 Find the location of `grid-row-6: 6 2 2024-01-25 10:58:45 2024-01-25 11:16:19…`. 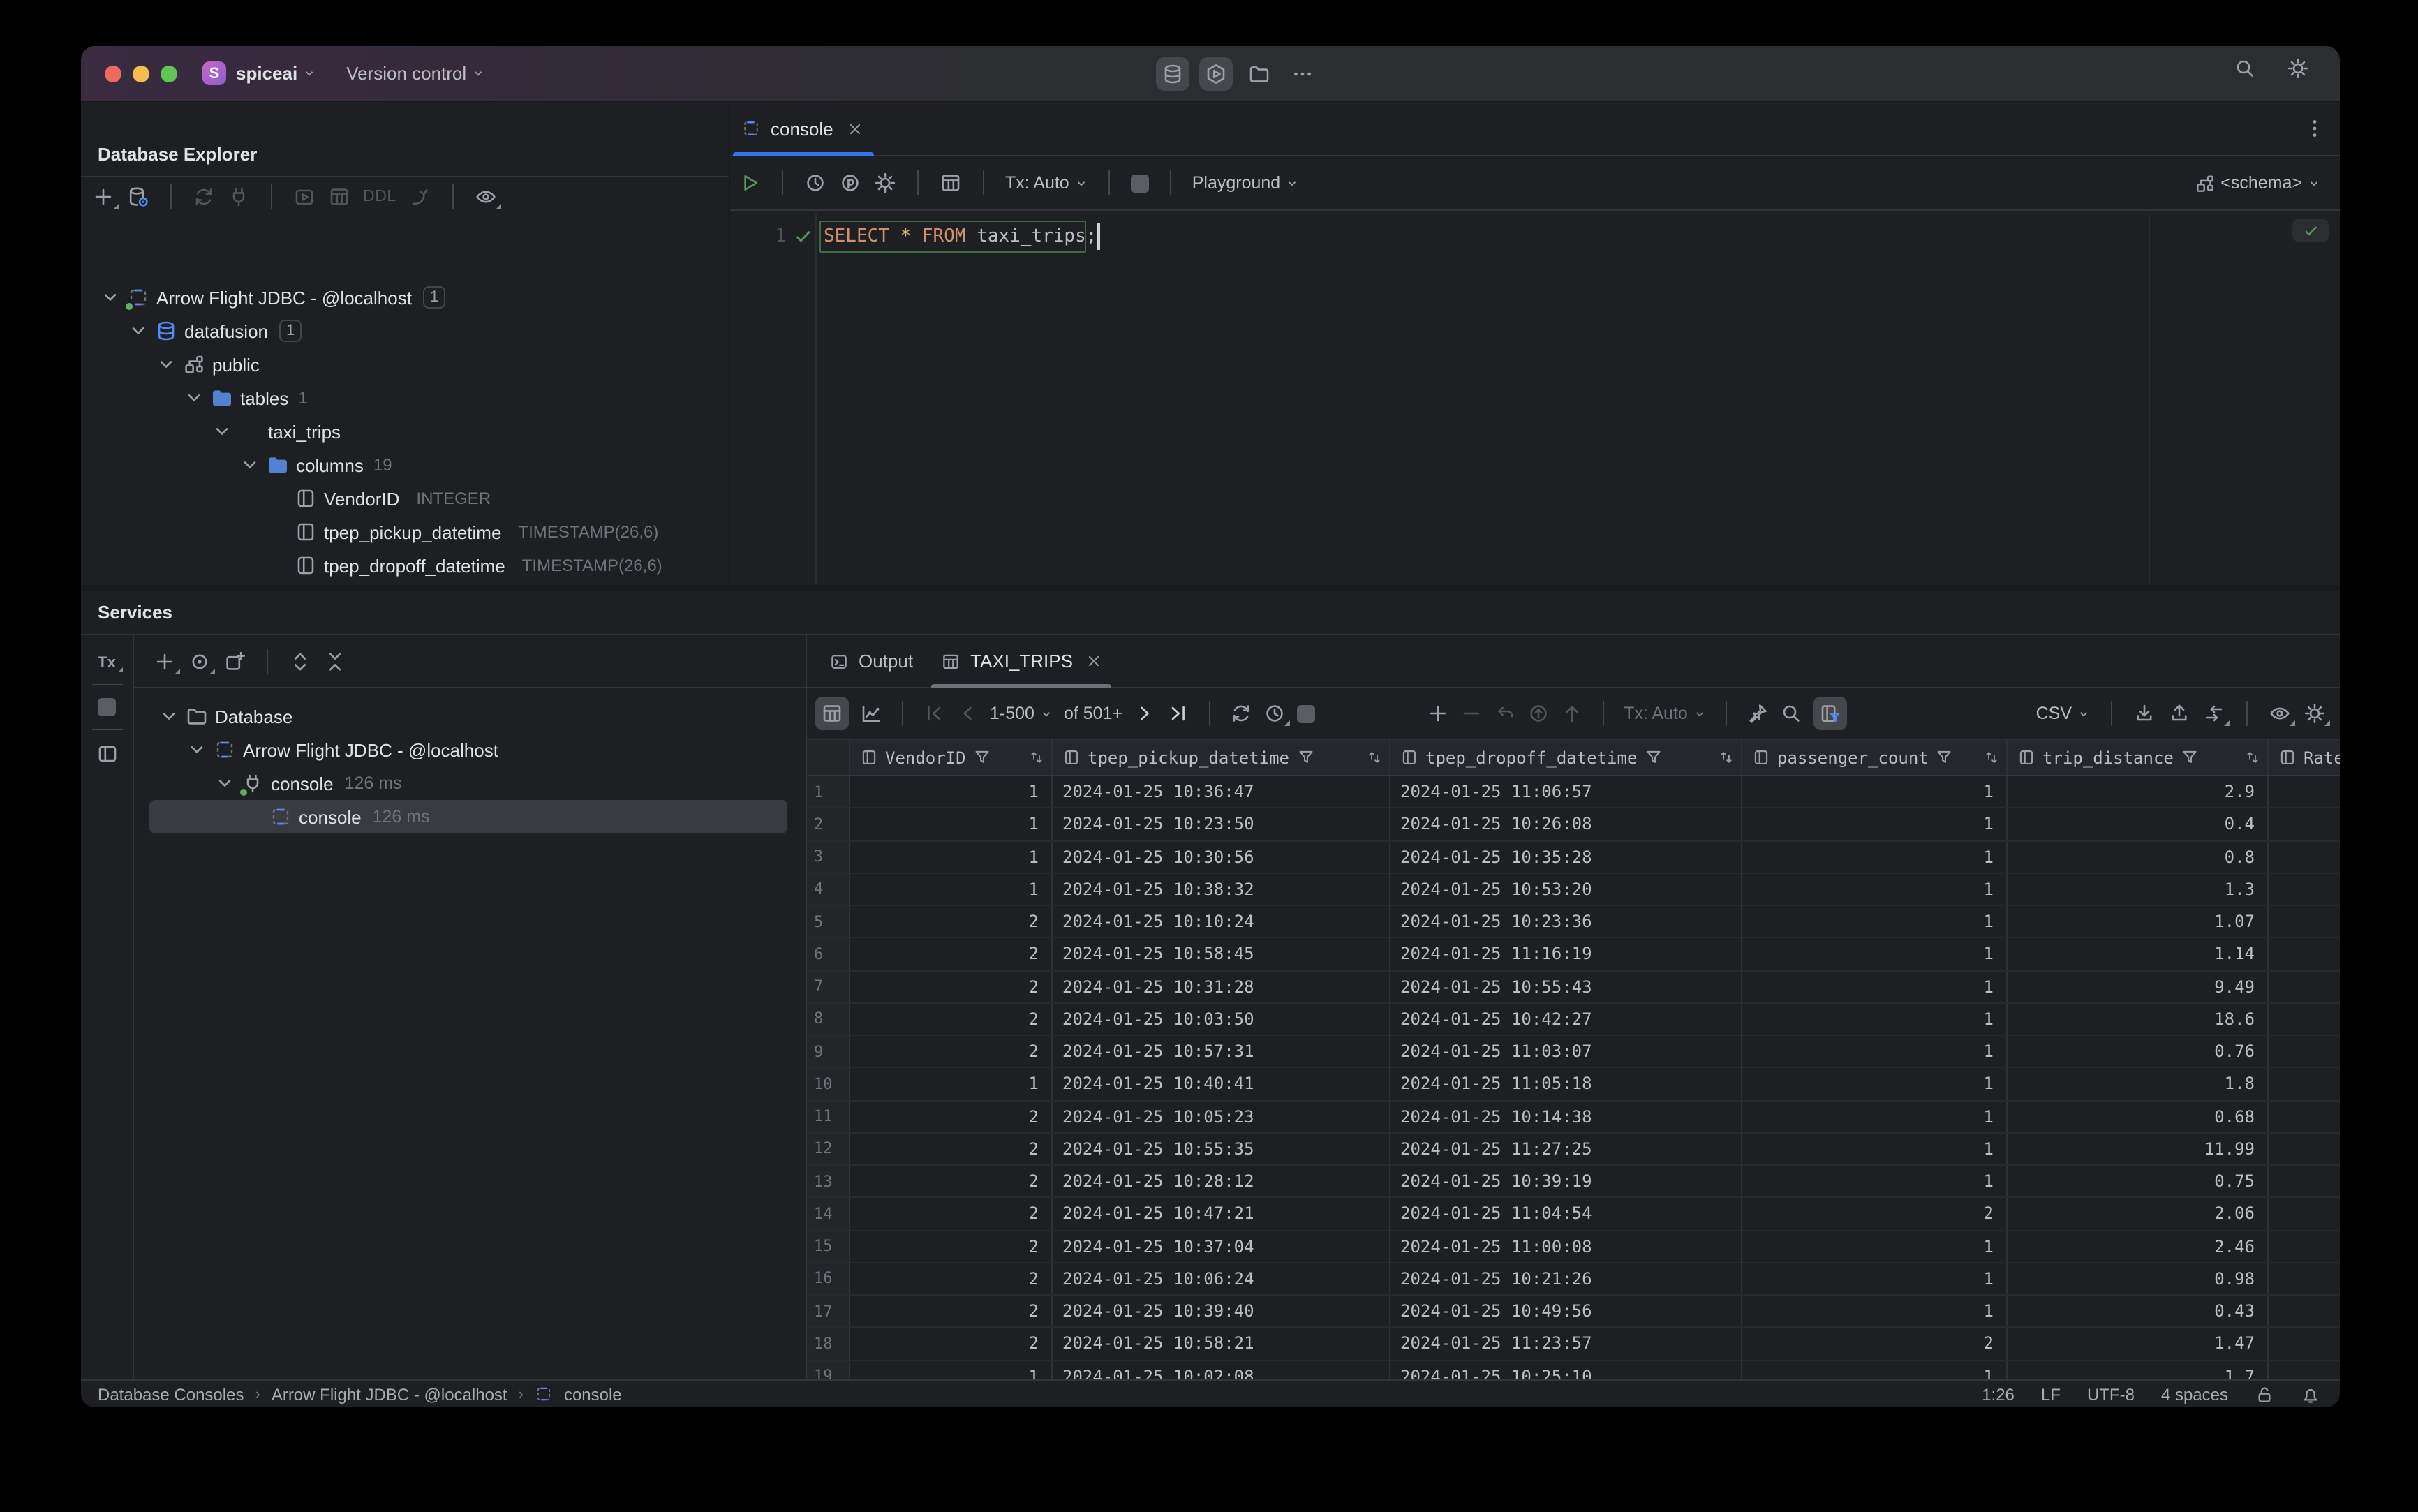

grid-row-6: 6 2 2024-01-25 10:58:45 2024-01-25 11:16:19… is located at coordinates (1573, 954).